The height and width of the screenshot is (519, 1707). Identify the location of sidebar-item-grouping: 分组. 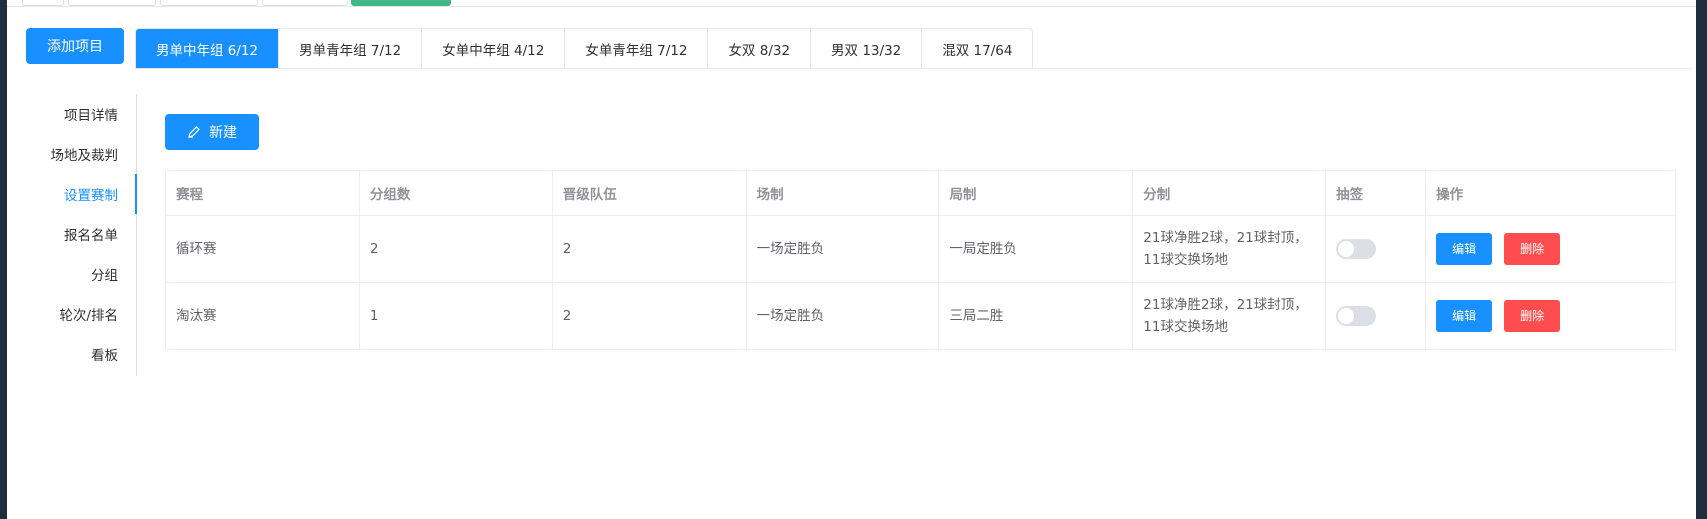
(104, 274).